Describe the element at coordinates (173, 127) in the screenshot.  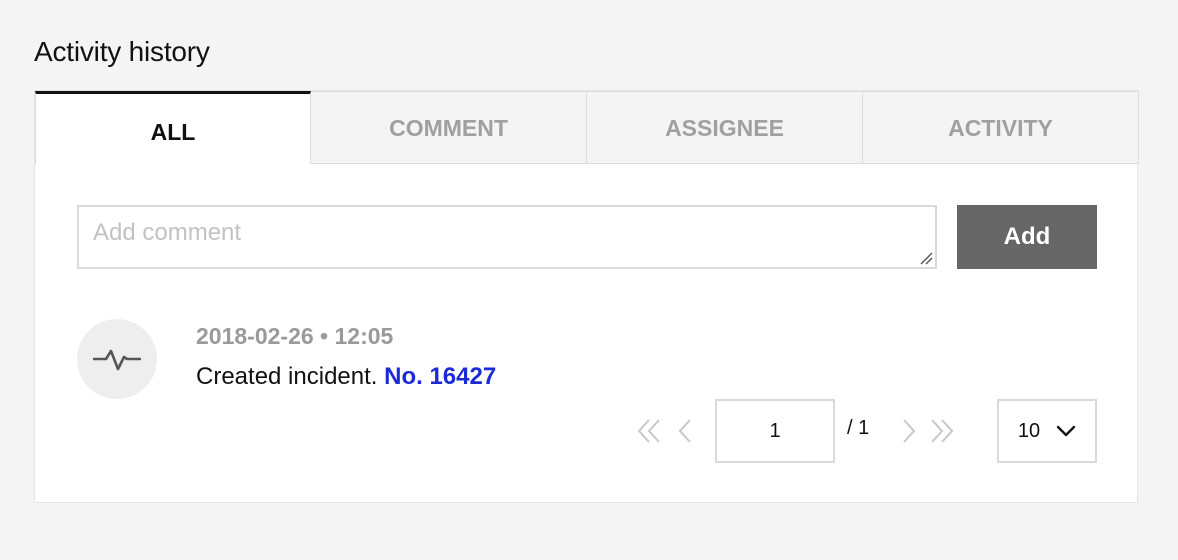
I see `tab-all: ALL` at that location.